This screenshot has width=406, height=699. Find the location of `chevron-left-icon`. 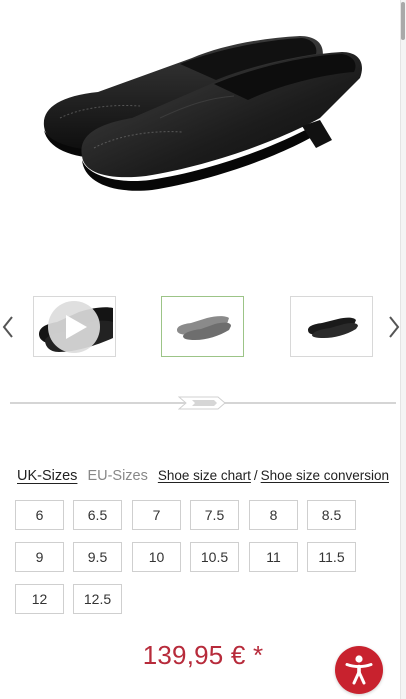

chevron-left-icon is located at coordinates (7, 327).